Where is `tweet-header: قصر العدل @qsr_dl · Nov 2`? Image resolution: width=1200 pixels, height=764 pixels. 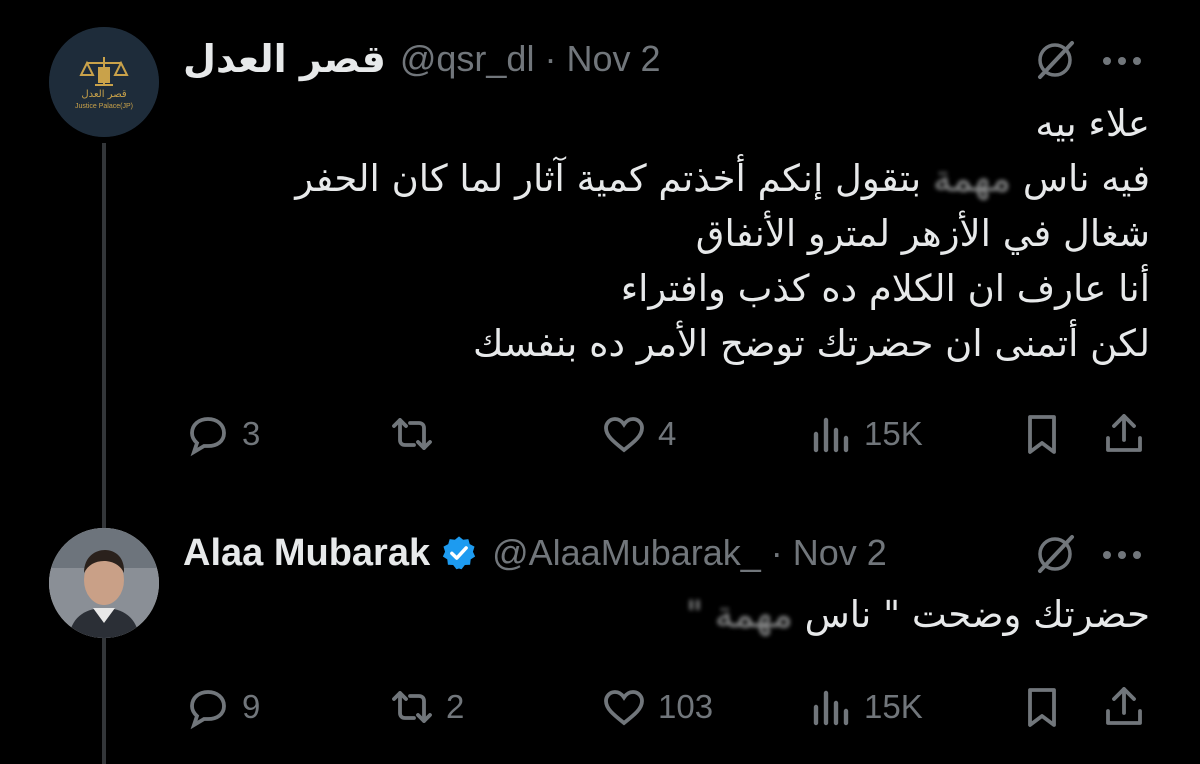
tweet-header: قصر العدل @qsr_dl · Nov 2 is located at coordinates (422, 59).